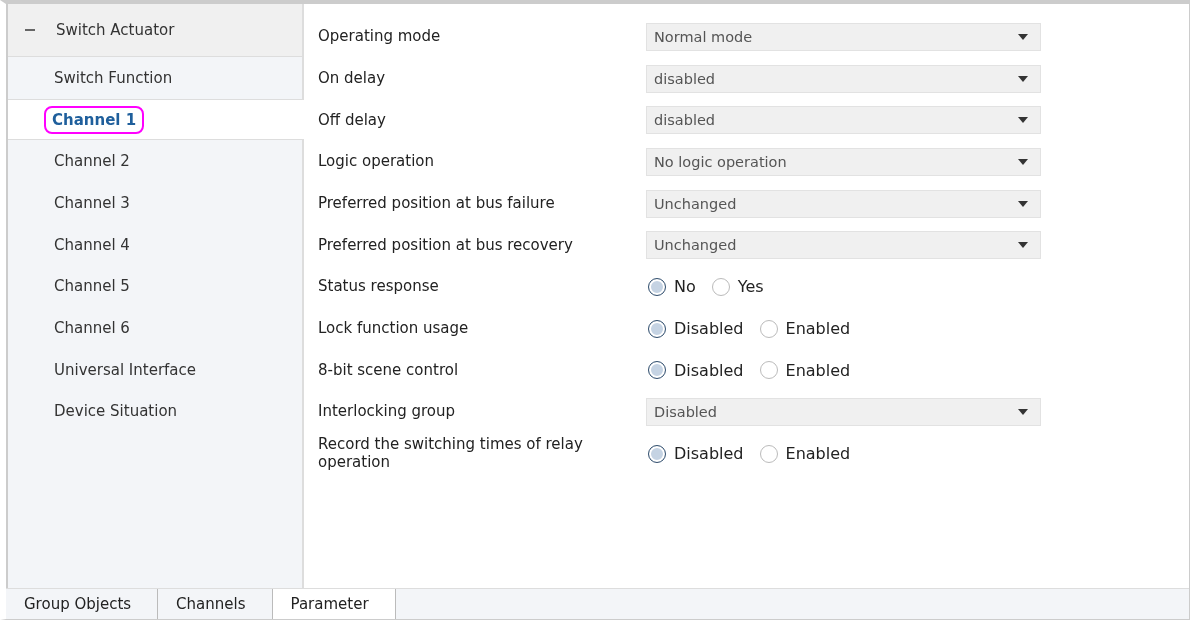 The width and height of the screenshot is (1190, 620). I want to click on sidebar-item: Universal Interface, so click(155, 369).